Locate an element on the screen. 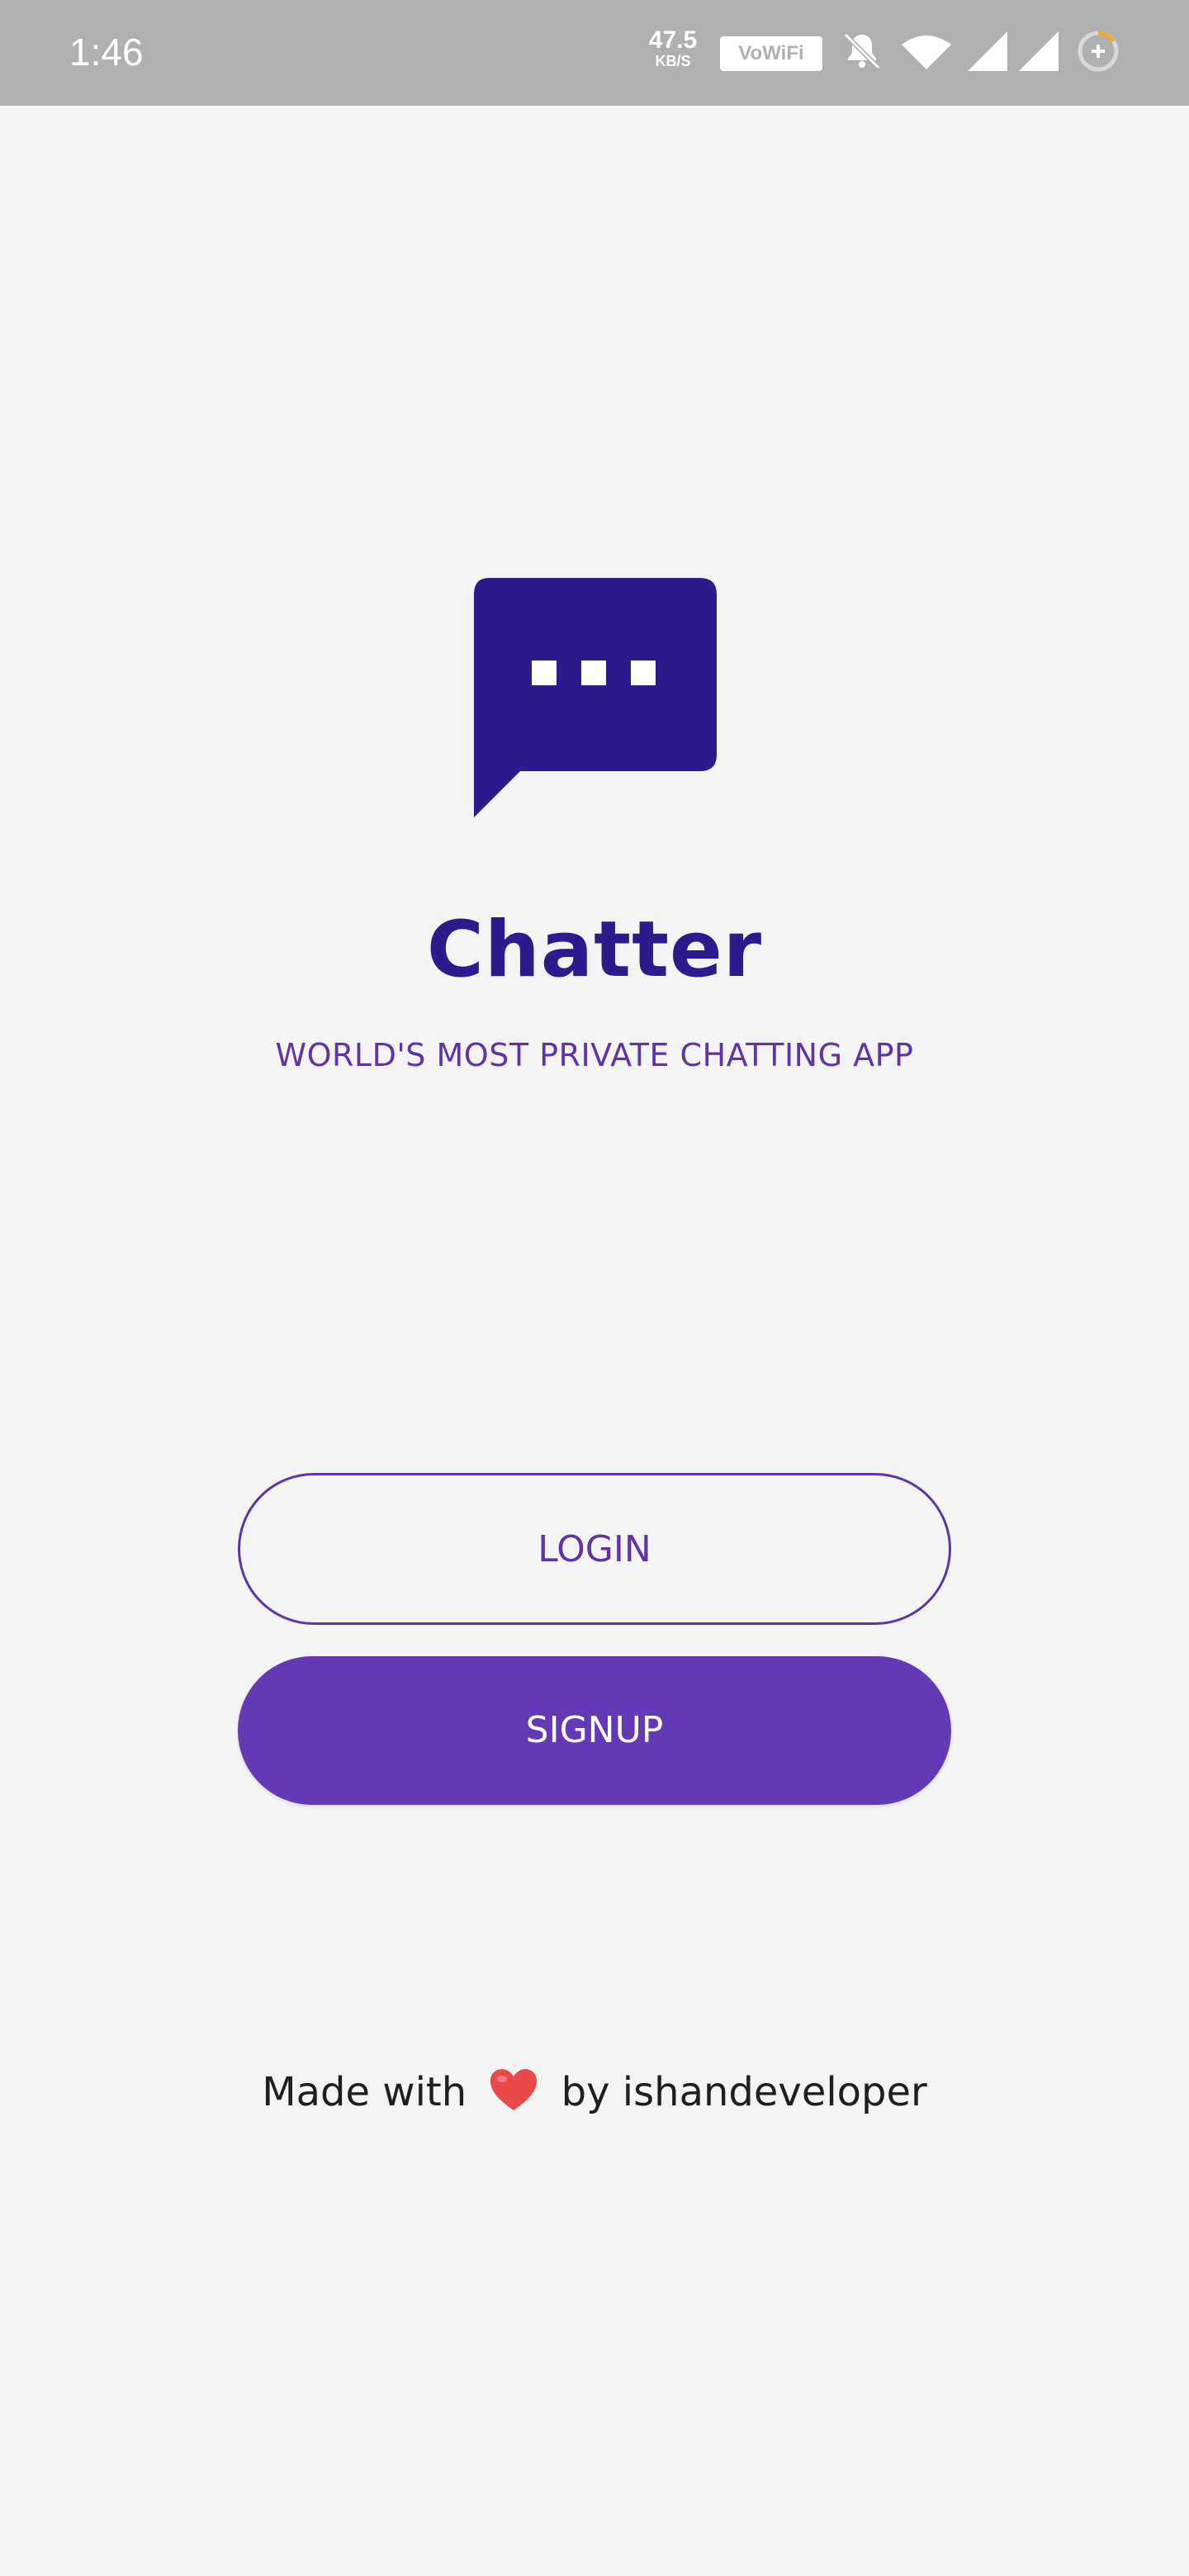 The width and height of the screenshot is (1189, 2576). chat-bubble-icon is located at coordinates (595, 697).